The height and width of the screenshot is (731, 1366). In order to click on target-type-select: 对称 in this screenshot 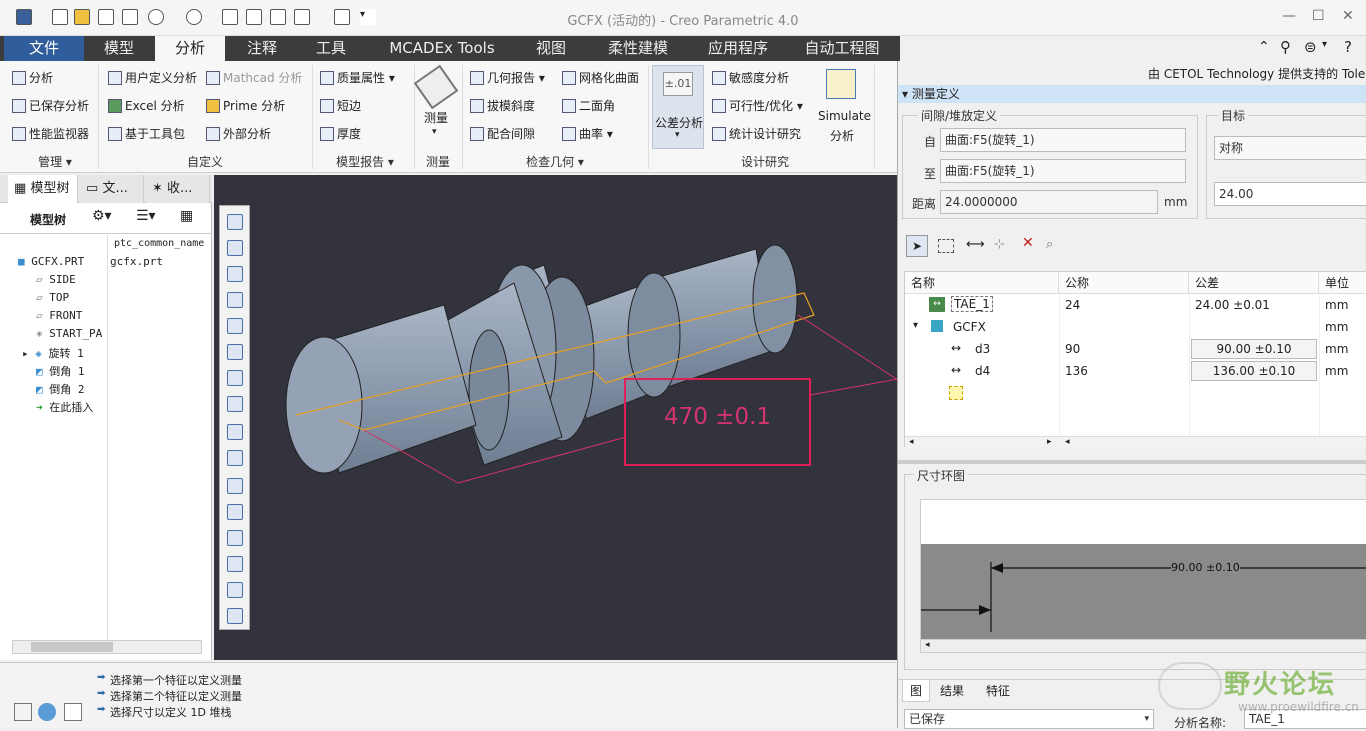, I will do `click(1290, 148)`.